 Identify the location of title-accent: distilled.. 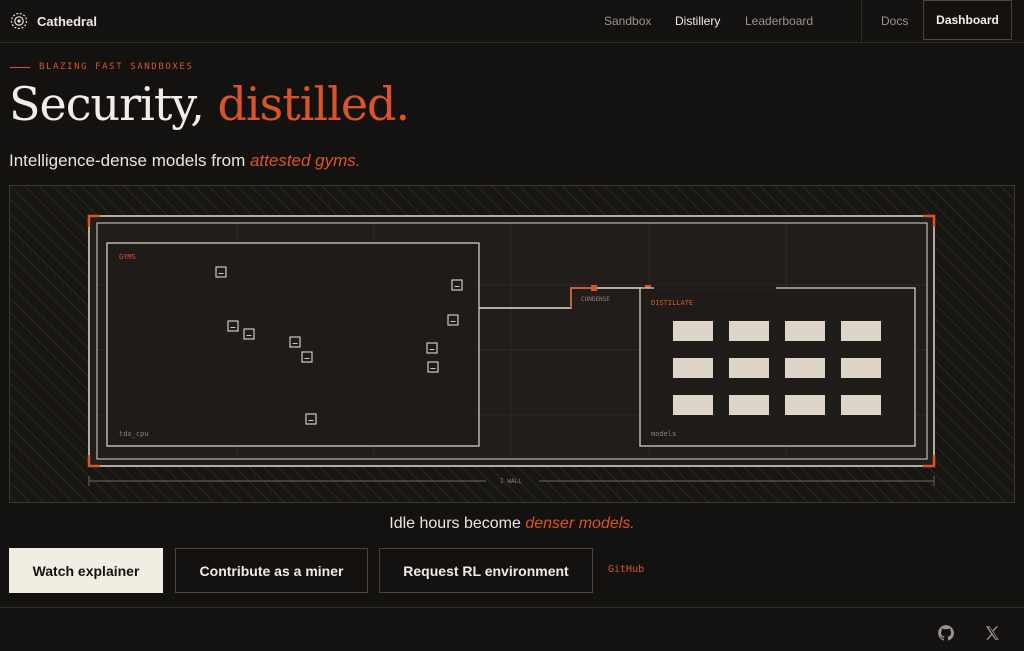
(313, 104).